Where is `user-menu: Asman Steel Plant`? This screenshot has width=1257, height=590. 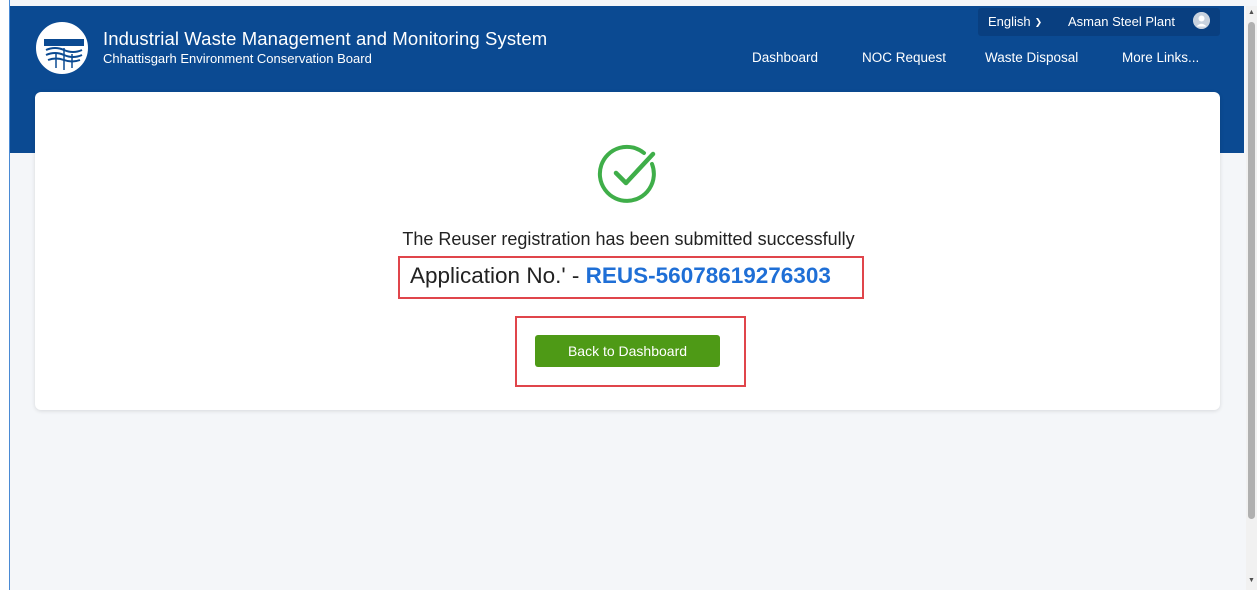 user-menu: Asman Steel Plant is located at coordinates (1121, 21).